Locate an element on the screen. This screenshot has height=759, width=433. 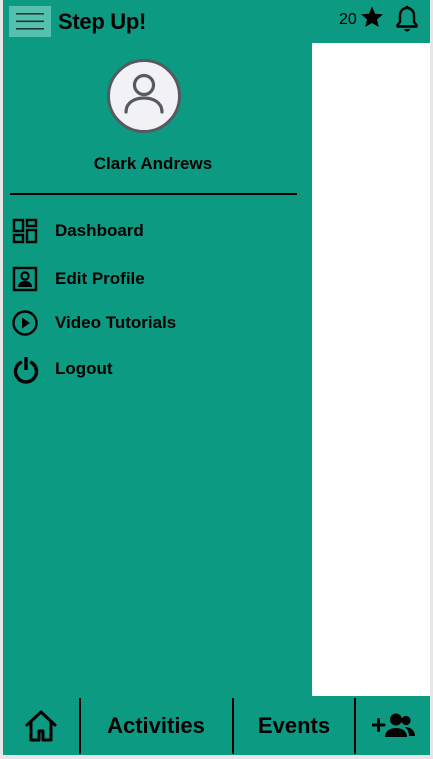
add-friend-icon is located at coordinates (393, 725).